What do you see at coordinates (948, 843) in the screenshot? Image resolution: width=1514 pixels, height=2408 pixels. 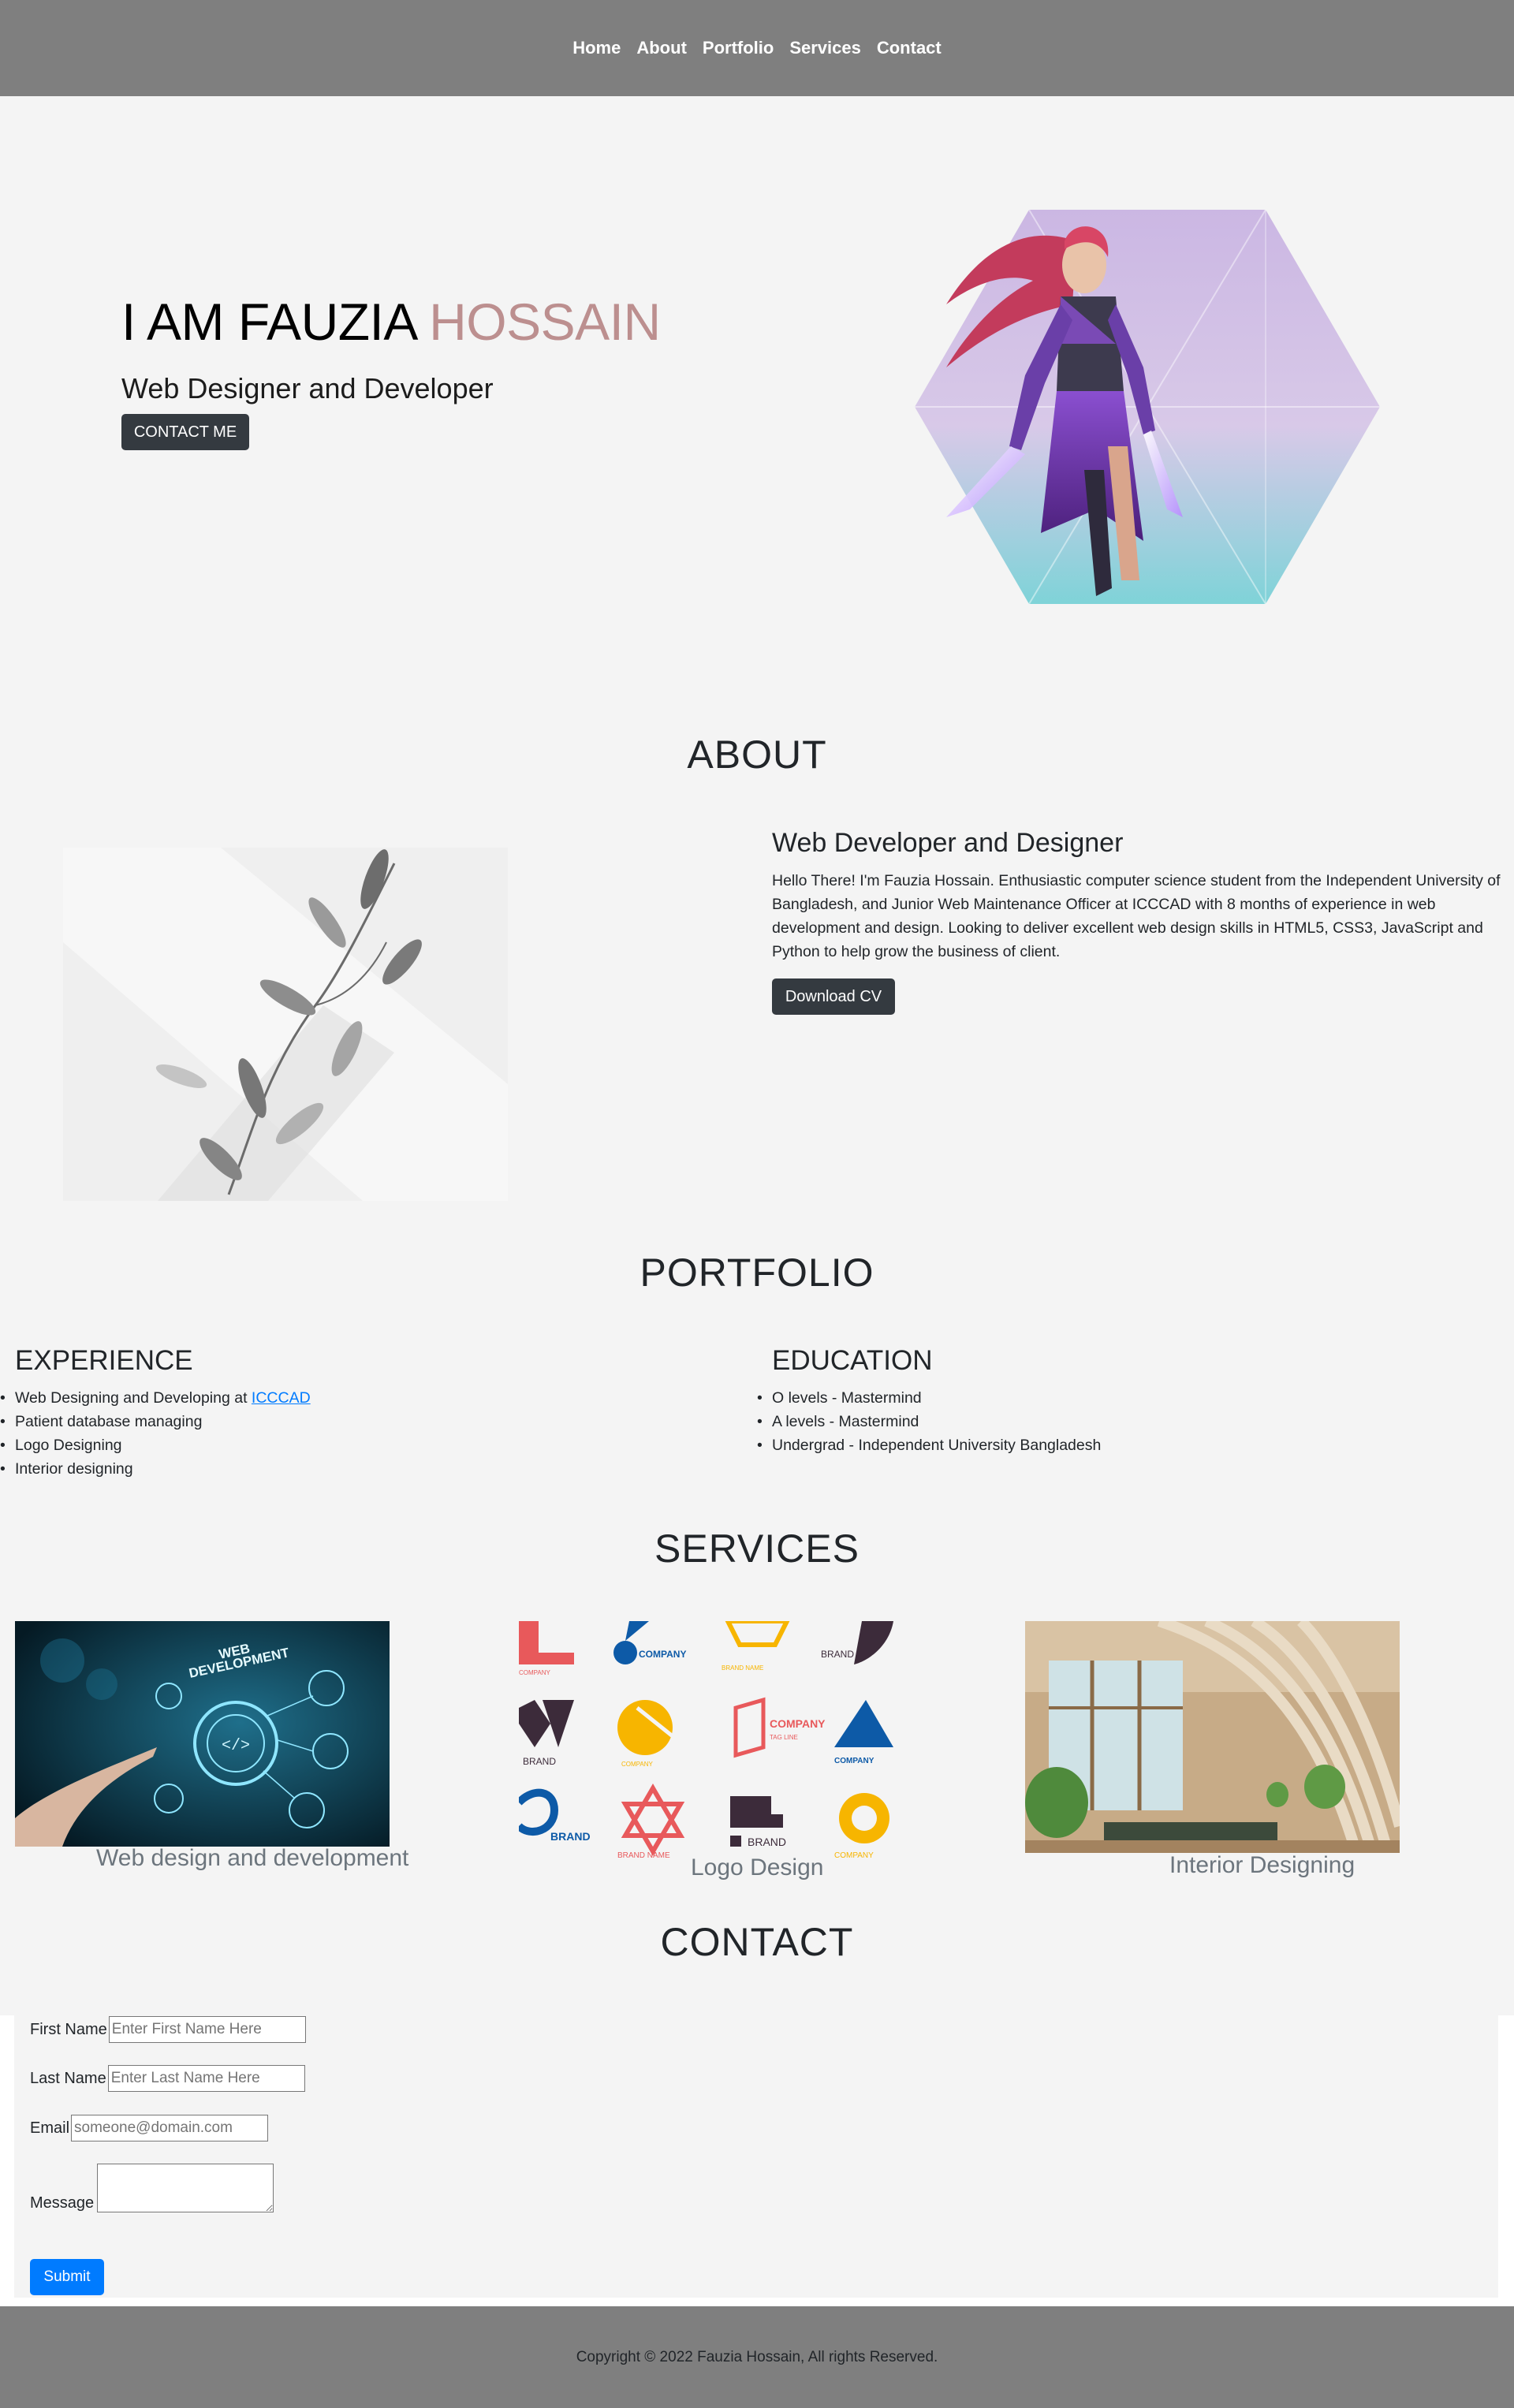 I see `about-heading: Web Developer and Designer` at bounding box center [948, 843].